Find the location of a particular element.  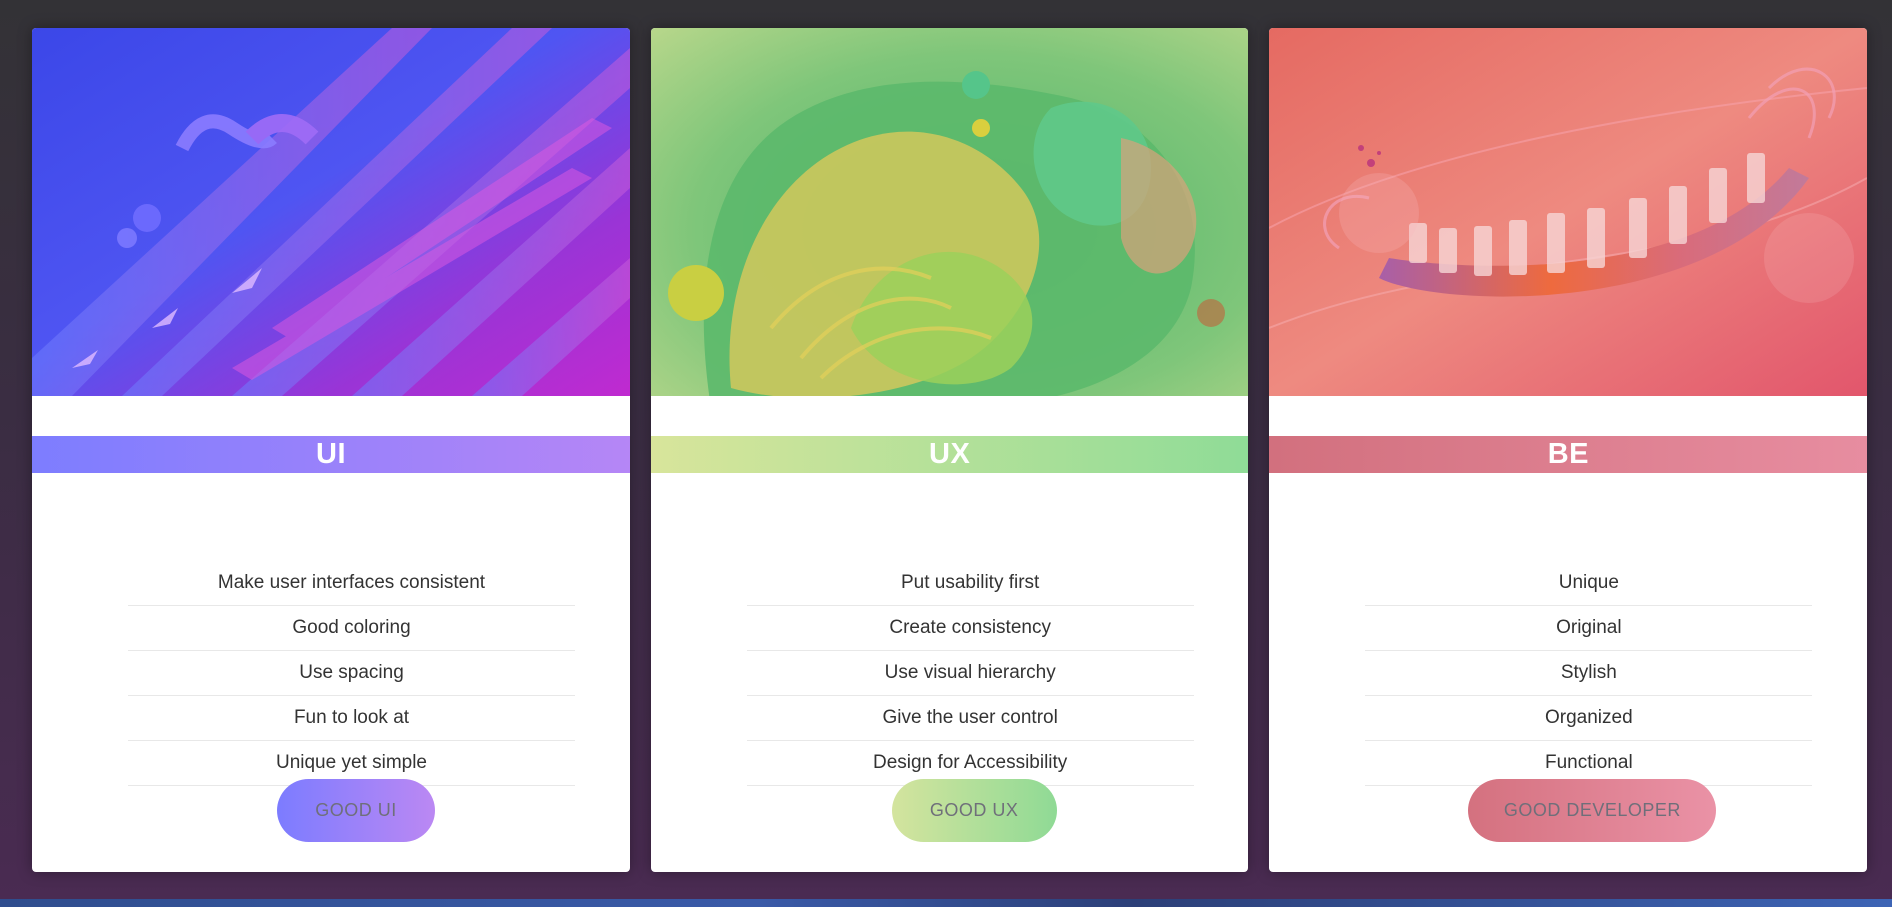

good-ux-button: GOOD UX is located at coordinates (974, 810).